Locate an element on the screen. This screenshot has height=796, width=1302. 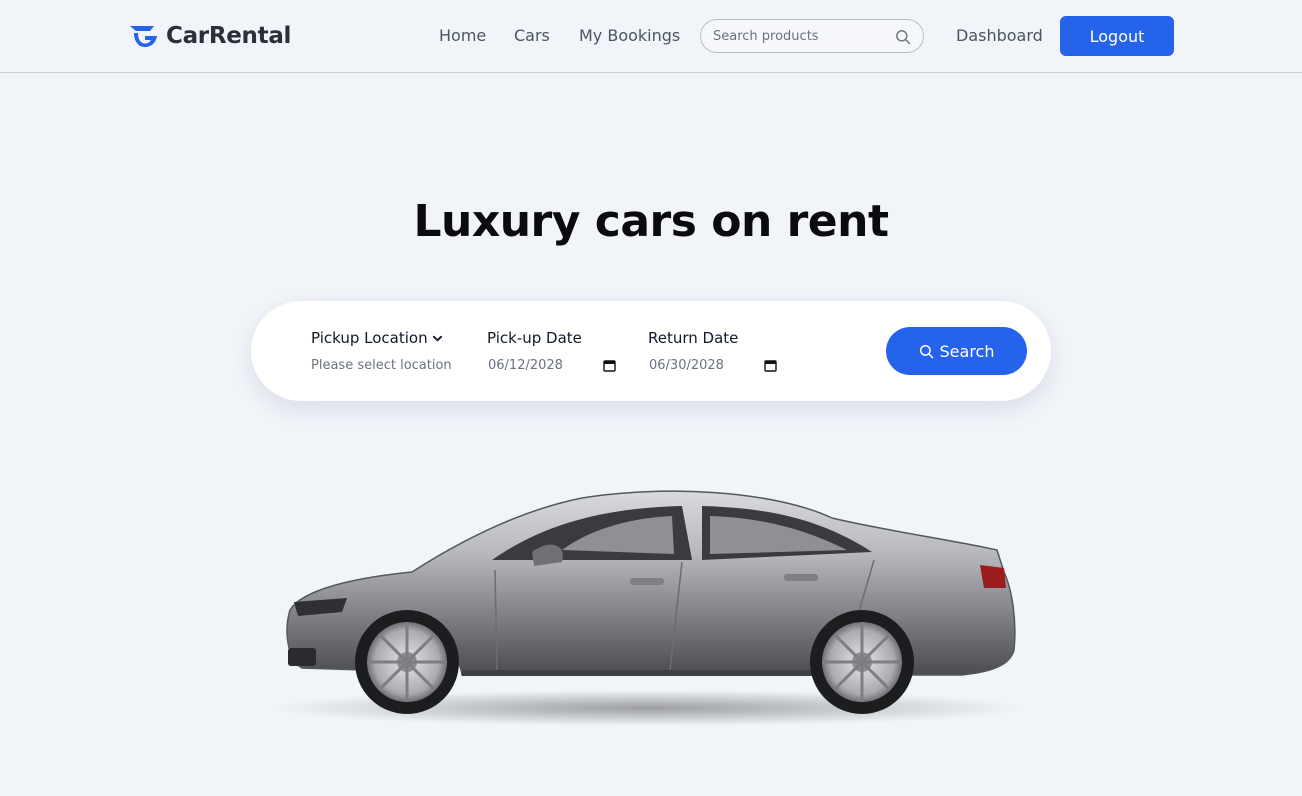
pickup-location-select: Pickup Location is located at coordinates (377, 338).